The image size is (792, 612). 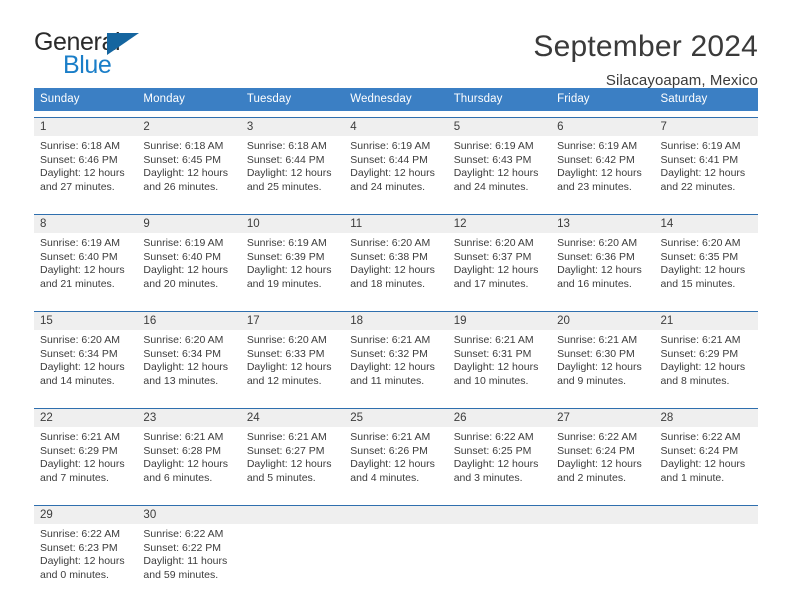 I want to click on daylight-text-2: and 8 minutes., so click(x=695, y=380).